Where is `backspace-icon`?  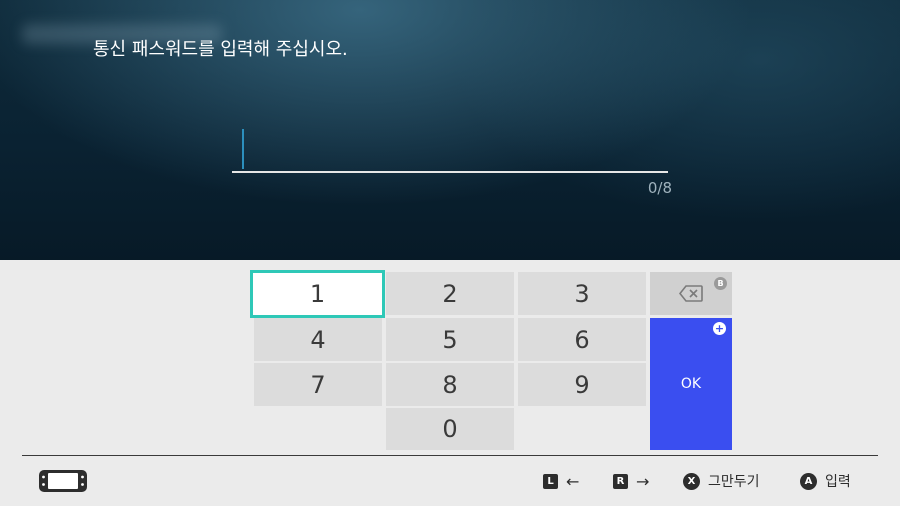
backspace-icon is located at coordinates (691, 293).